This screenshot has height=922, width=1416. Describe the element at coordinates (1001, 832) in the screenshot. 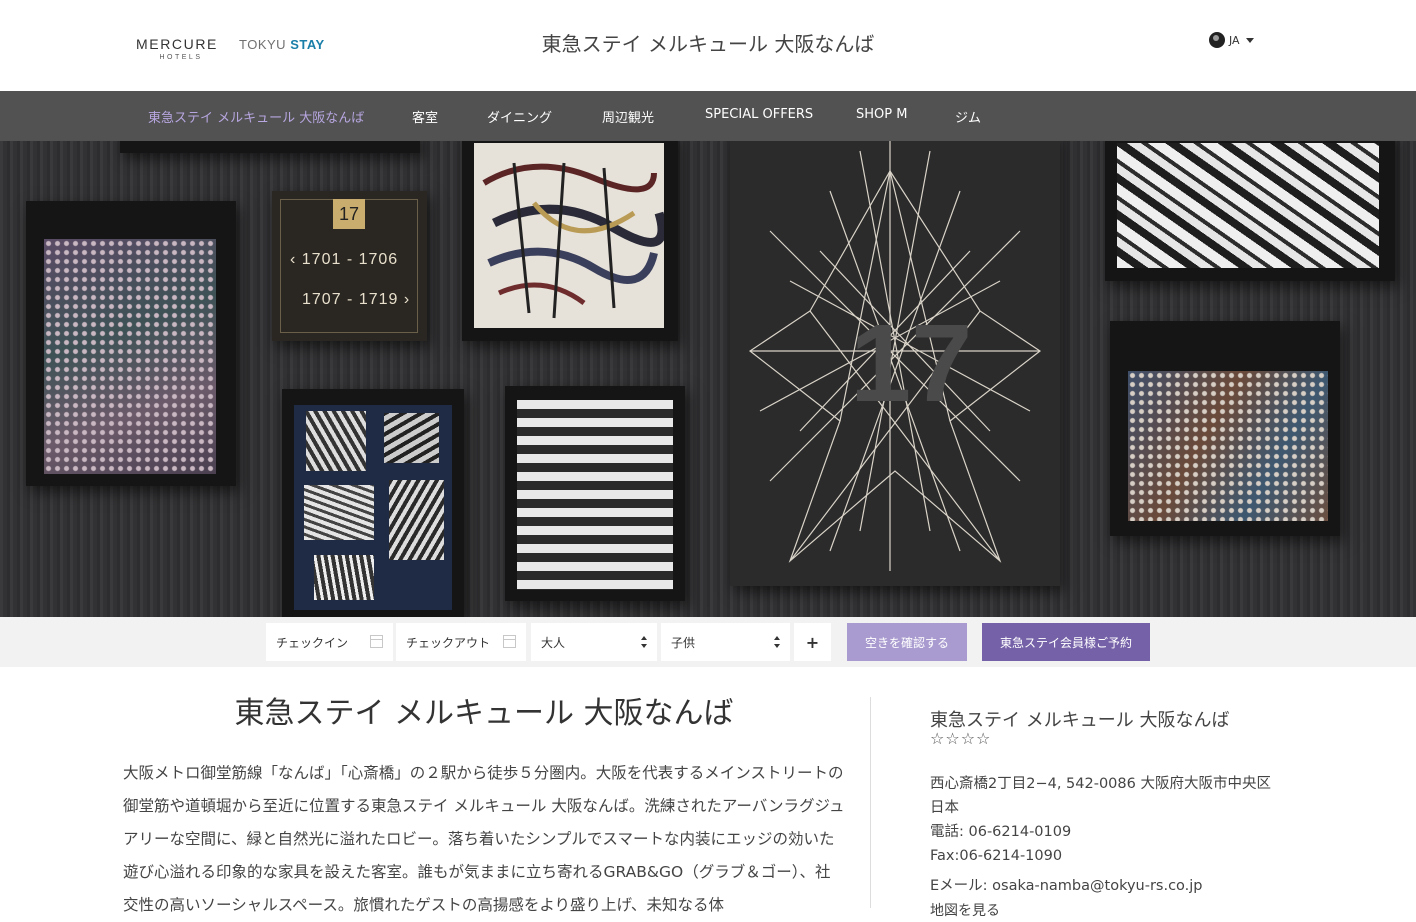

I see `hotel-phone: 電話: 06-6214-0109` at that location.